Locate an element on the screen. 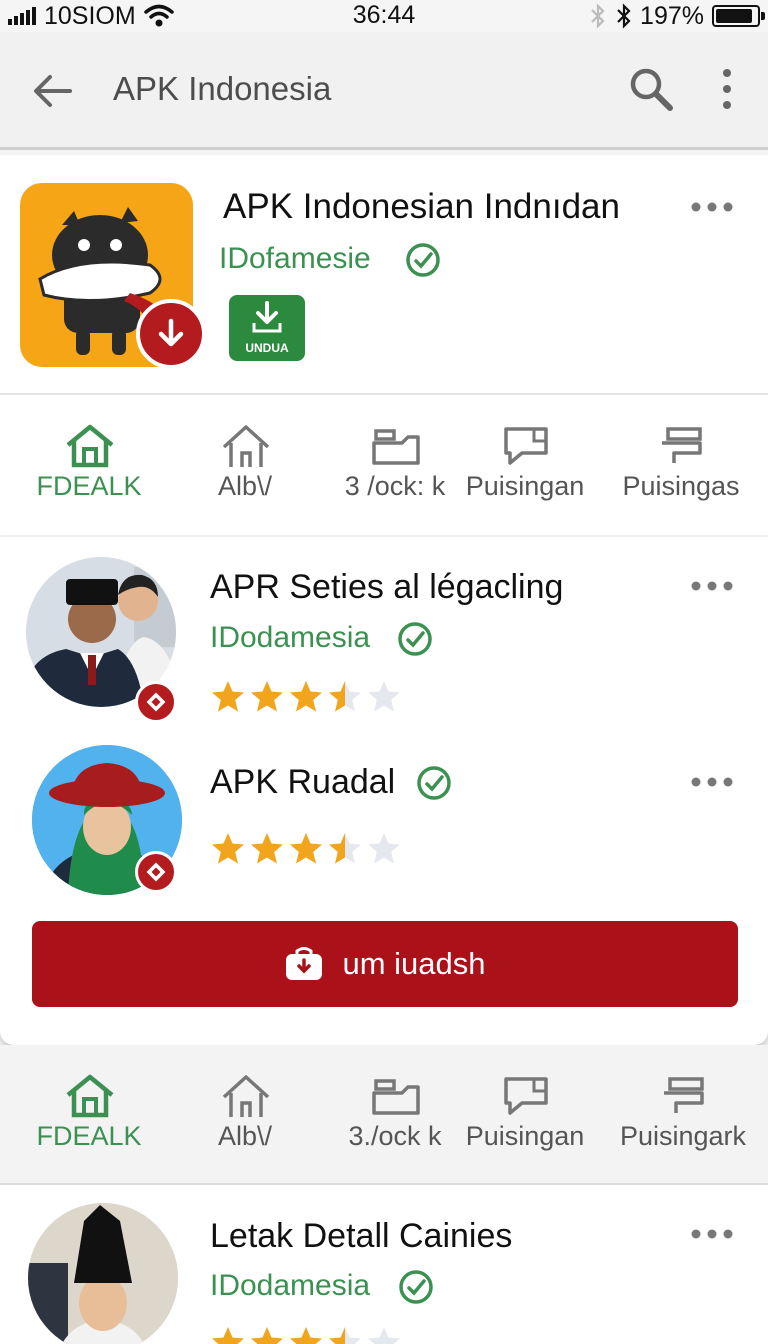 The image size is (768, 1344). app-avatar is located at coordinates (103, 1273).